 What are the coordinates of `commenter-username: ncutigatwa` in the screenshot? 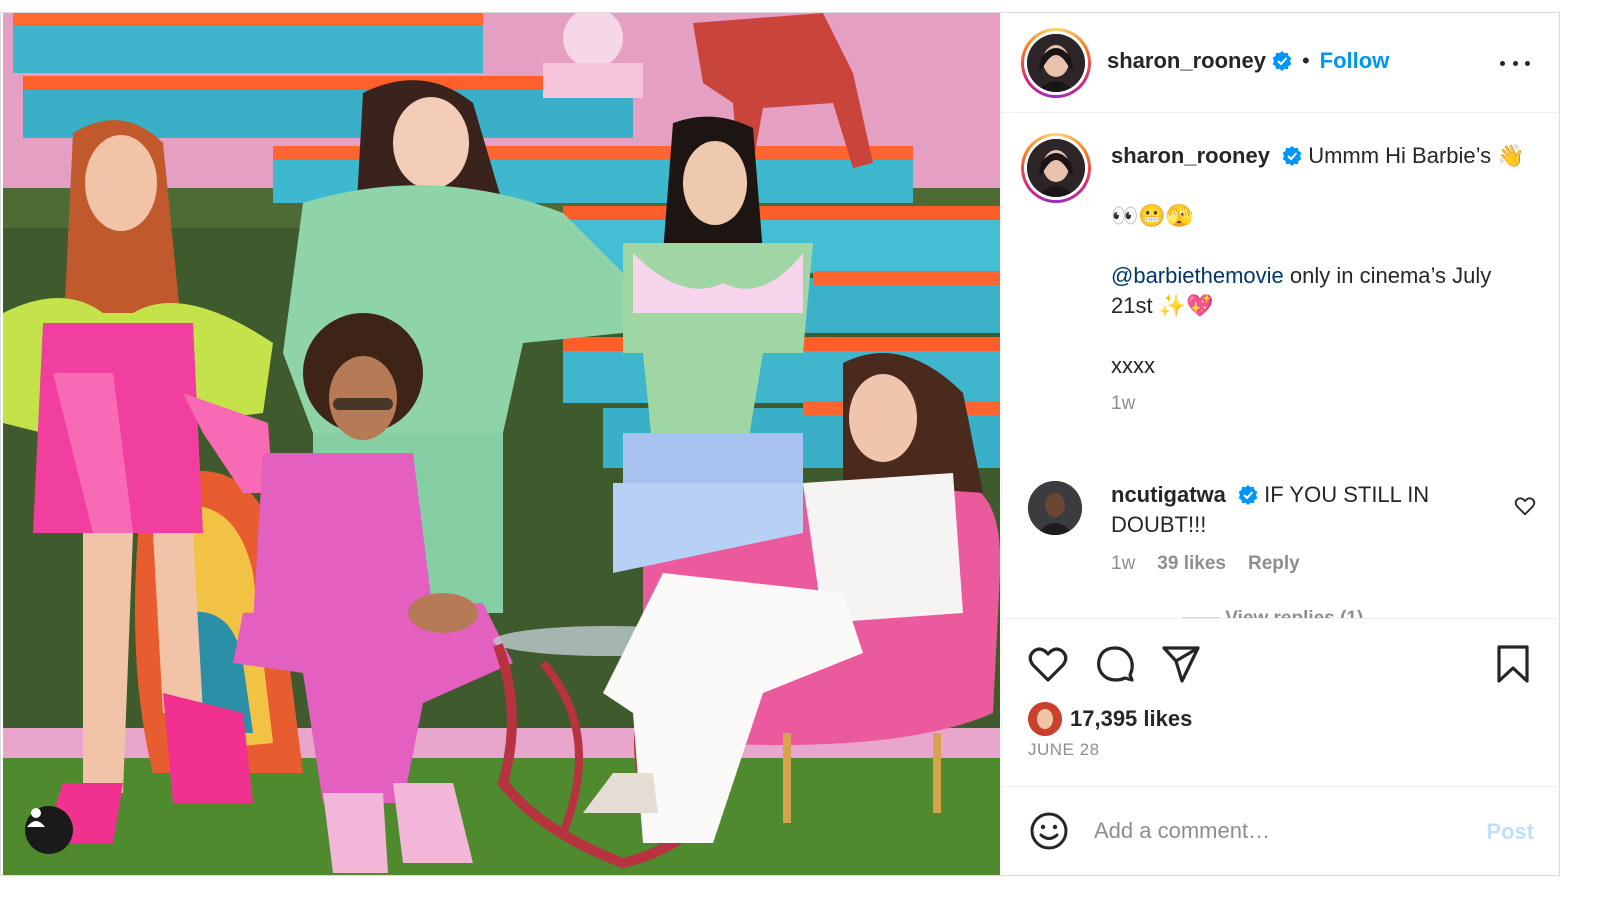 It's located at (1168, 494).